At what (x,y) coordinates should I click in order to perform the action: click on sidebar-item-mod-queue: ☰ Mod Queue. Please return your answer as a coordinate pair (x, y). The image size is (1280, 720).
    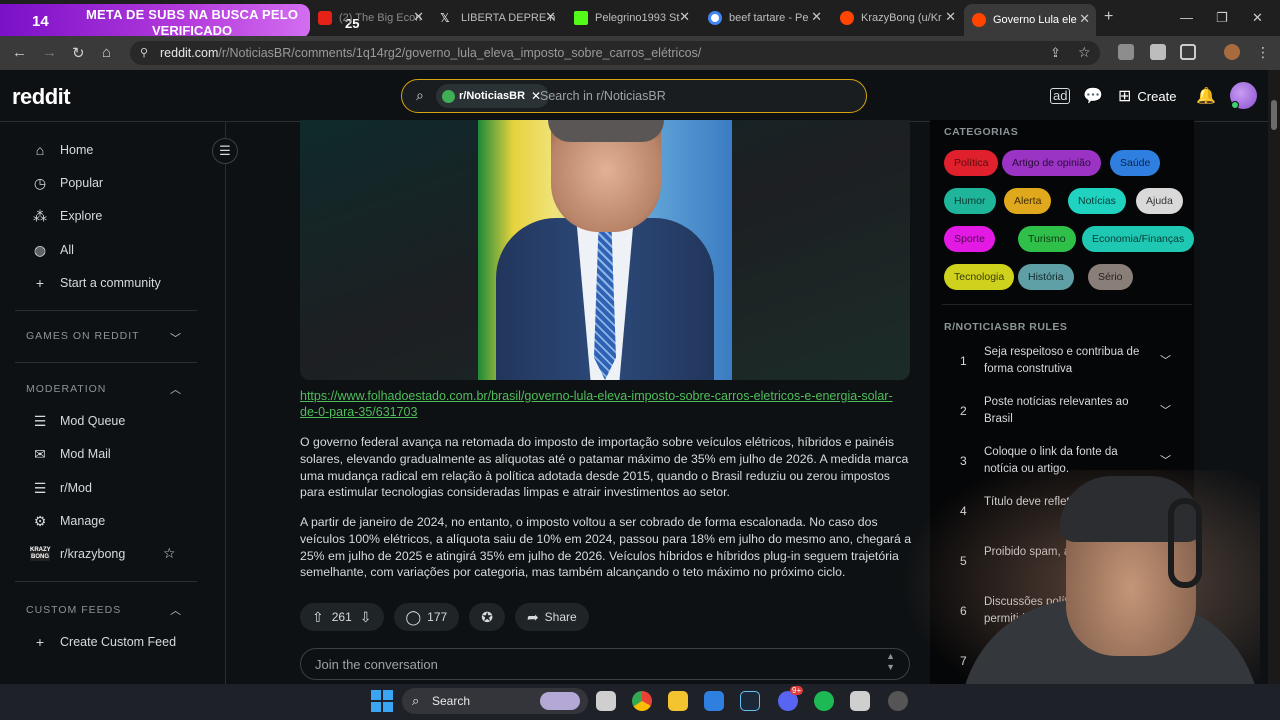
    Looking at the image, I should click on (78, 421).